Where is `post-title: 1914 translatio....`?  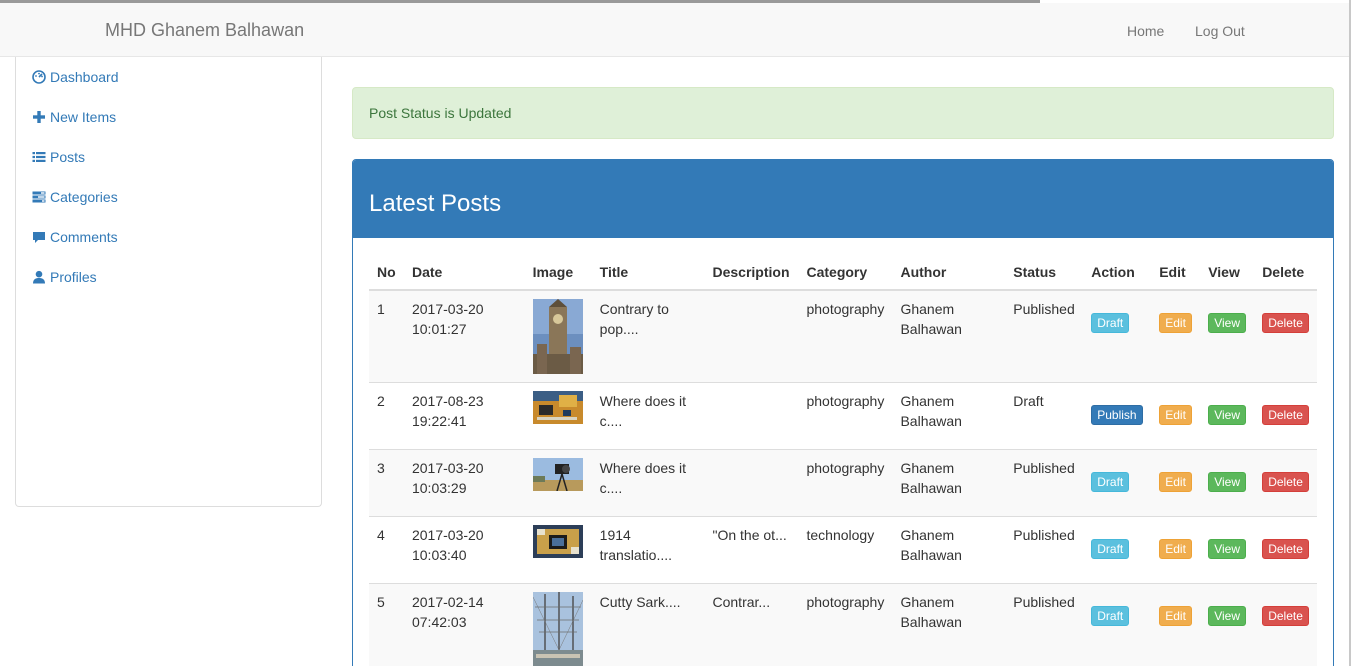 post-title: 1914 translatio.... is located at coordinates (648, 550).